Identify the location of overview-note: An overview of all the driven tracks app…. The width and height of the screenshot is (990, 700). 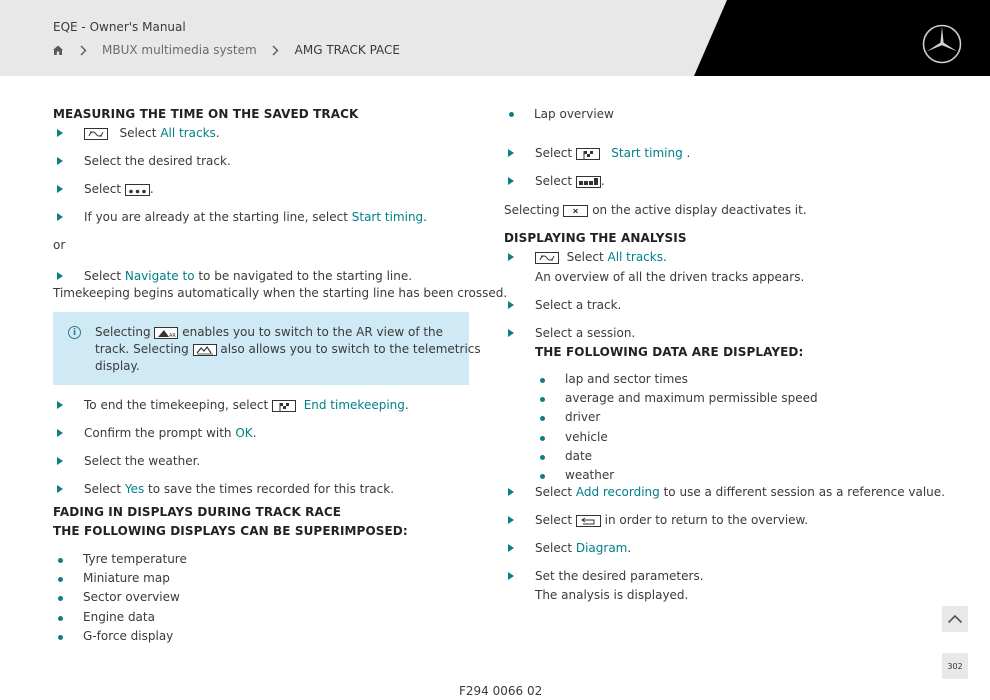
(670, 277).